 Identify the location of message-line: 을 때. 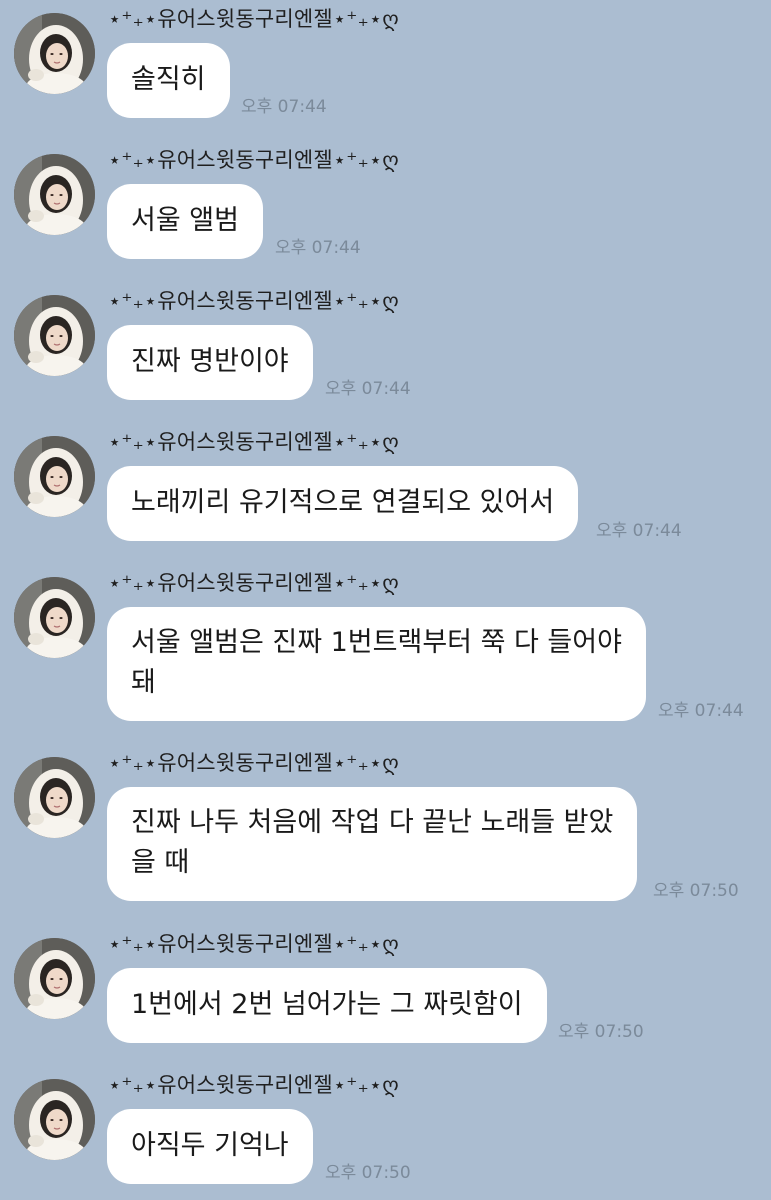
(160, 862).